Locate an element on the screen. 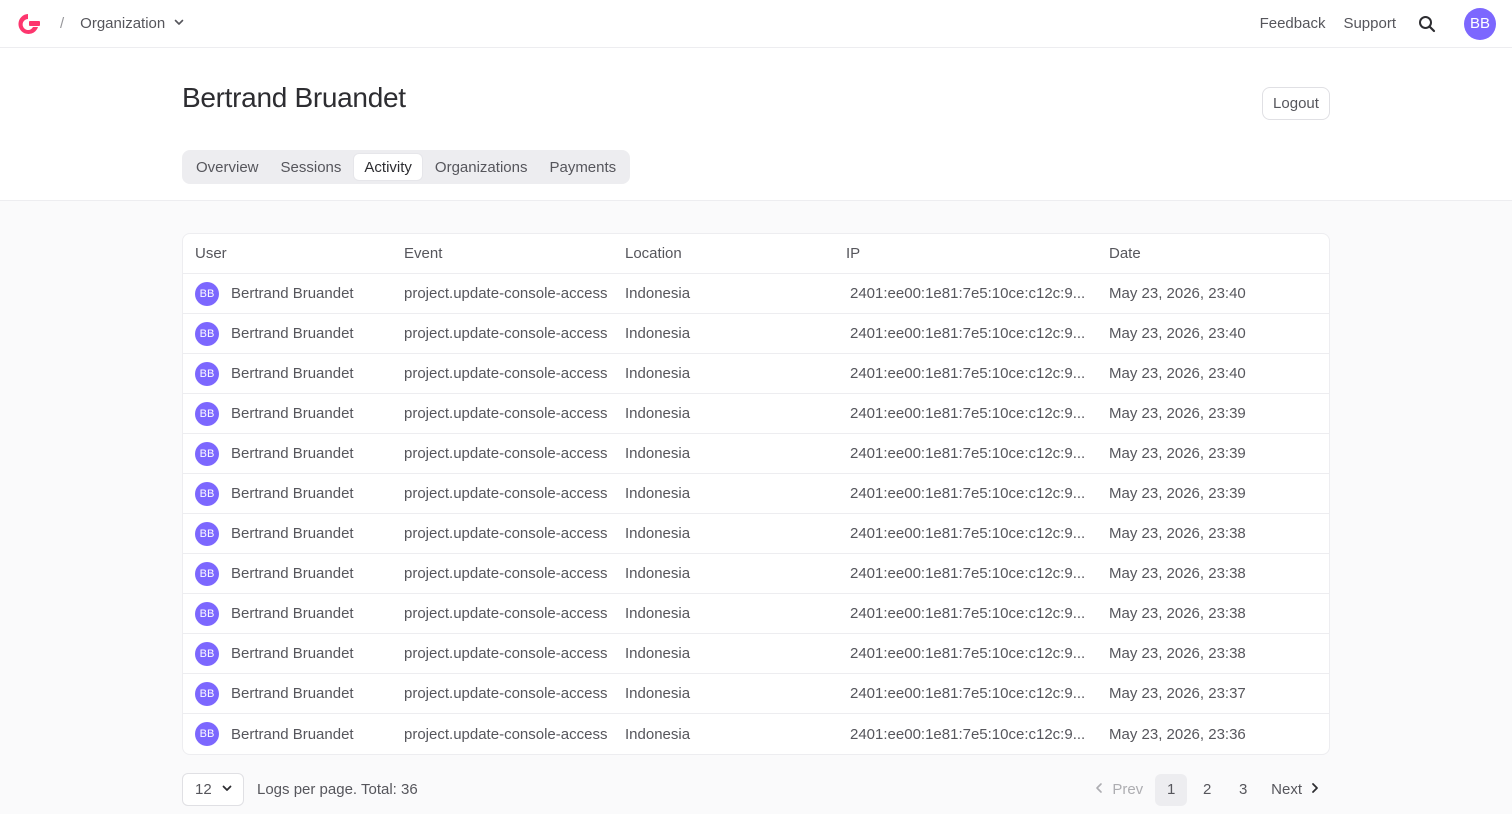  tab-activity: Activity is located at coordinates (388, 167).